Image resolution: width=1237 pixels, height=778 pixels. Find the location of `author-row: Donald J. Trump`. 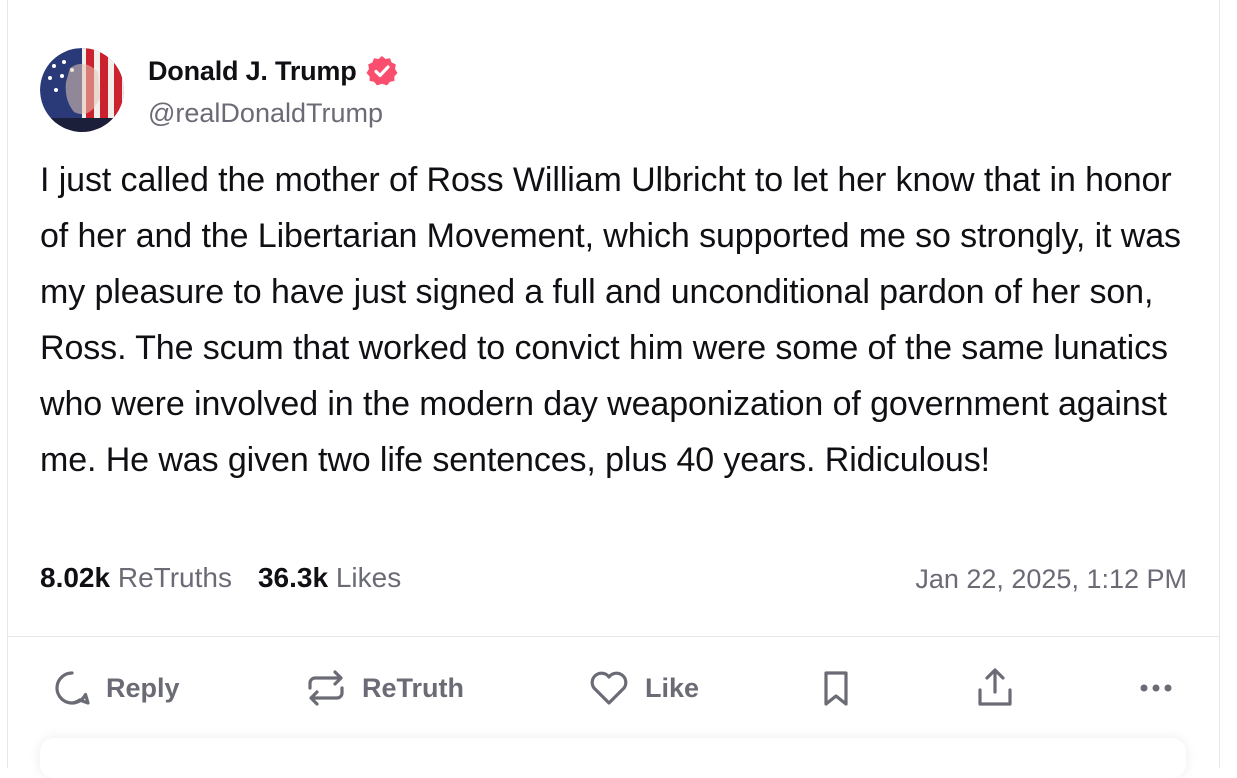

author-row: Donald J. Trump is located at coordinates (273, 71).